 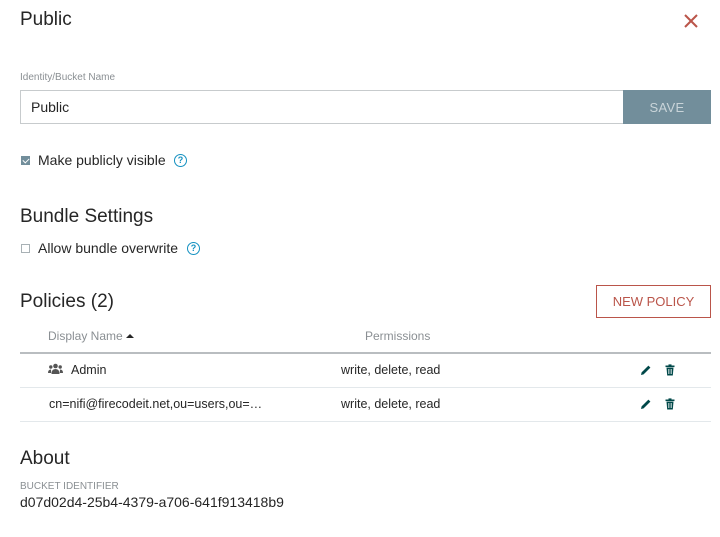 What do you see at coordinates (46, 19) in the screenshot?
I see `dialog-title: Public` at bounding box center [46, 19].